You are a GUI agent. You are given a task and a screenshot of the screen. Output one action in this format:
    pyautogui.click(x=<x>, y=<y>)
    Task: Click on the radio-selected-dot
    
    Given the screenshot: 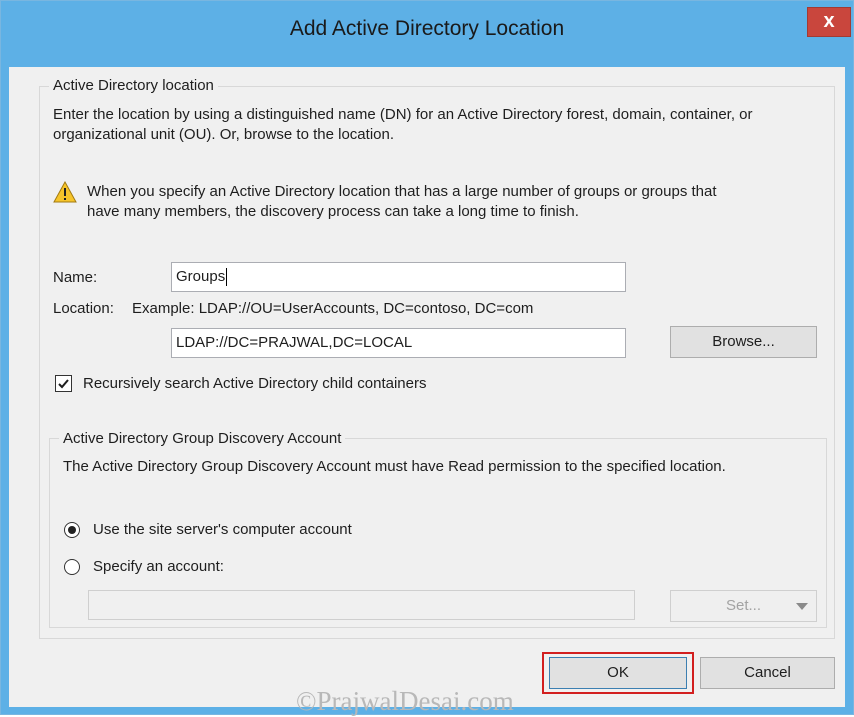 What is the action you would take?
    pyautogui.click(x=72, y=530)
    